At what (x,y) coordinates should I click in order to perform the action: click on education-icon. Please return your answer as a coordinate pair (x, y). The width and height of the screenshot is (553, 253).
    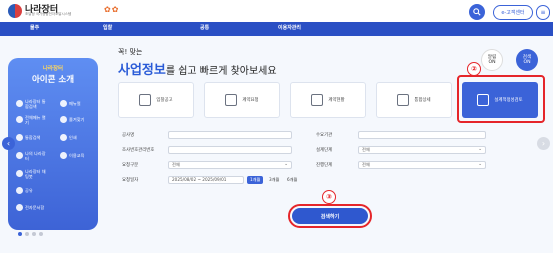
    Looking at the image, I should click on (63, 155).